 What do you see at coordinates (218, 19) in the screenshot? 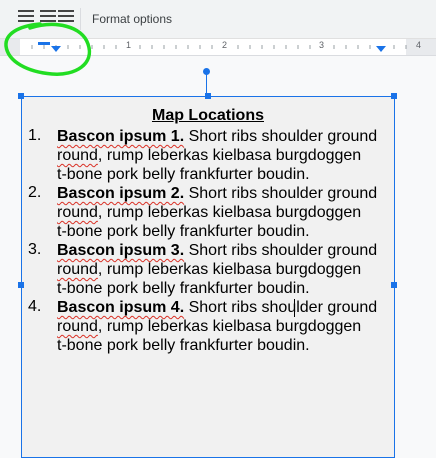
I see `toolbar: Format options` at bounding box center [218, 19].